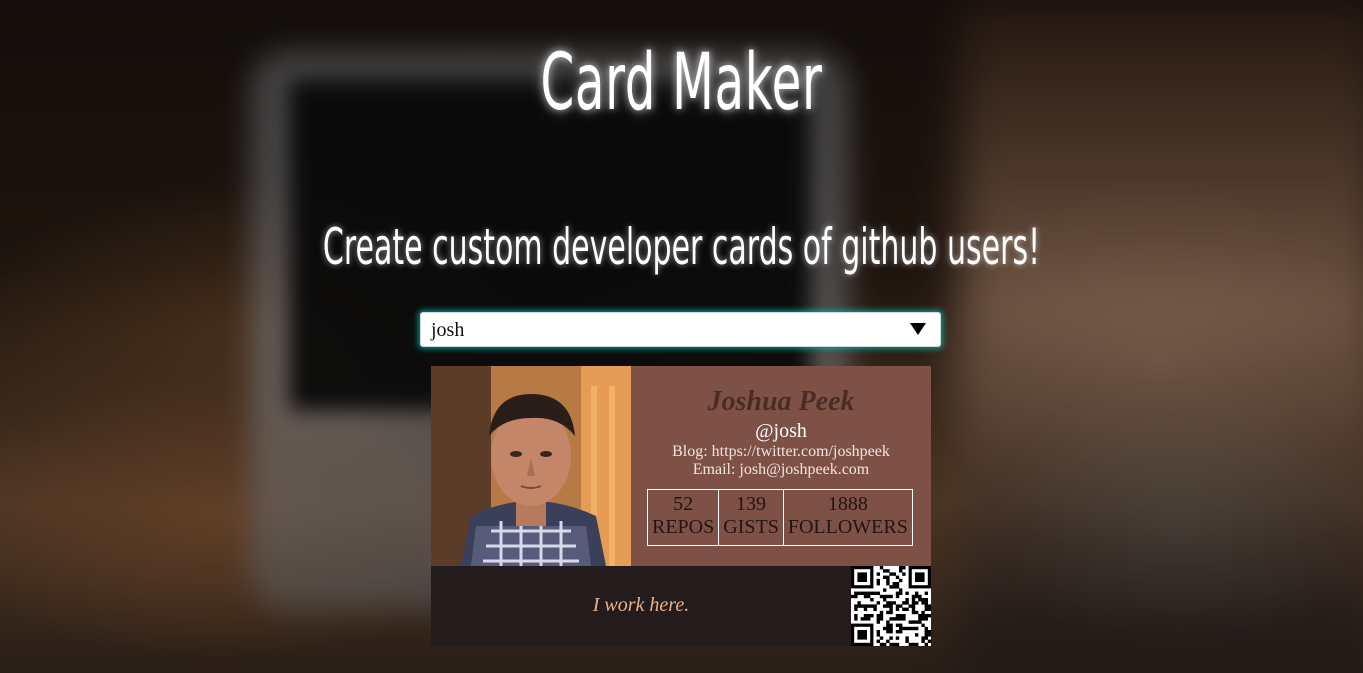 This screenshot has width=1363, height=673. What do you see at coordinates (683, 527) in the screenshot?
I see `stat-repos-label: REPOS` at bounding box center [683, 527].